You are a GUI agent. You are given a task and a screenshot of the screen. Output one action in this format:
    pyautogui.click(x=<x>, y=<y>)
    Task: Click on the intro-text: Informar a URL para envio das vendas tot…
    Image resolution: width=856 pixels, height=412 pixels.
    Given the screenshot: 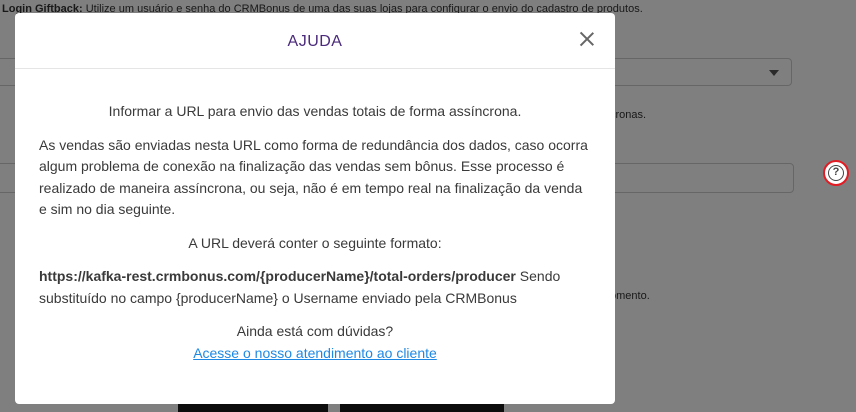 What is the action you would take?
    pyautogui.click(x=315, y=111)
    